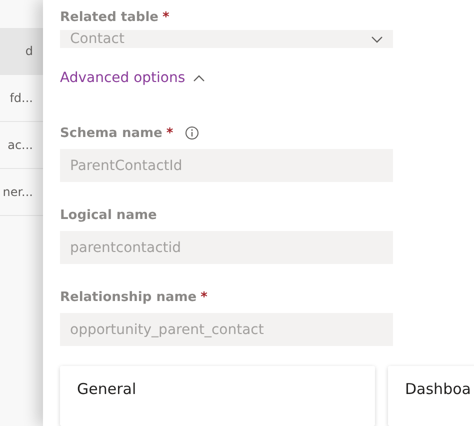 Image resolution: width=474 pixels, height=426 pixels. I want to click on field-label: Schema name, so click(111, 133).